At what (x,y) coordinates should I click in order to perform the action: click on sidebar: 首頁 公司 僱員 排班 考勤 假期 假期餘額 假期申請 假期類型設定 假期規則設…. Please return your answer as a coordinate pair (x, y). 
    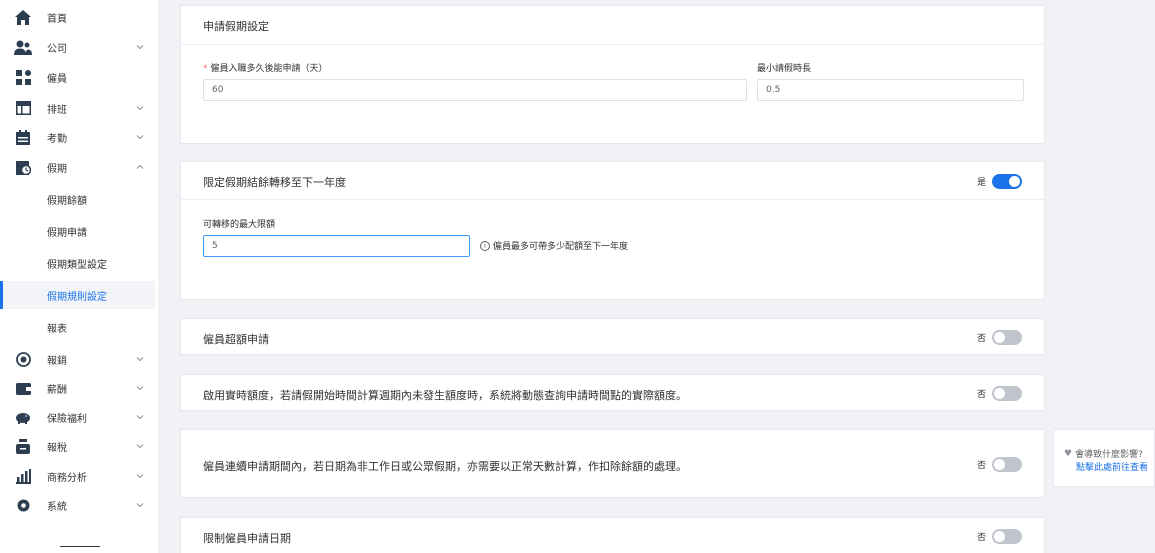
    Looking at the image, I should click on (79, 276).